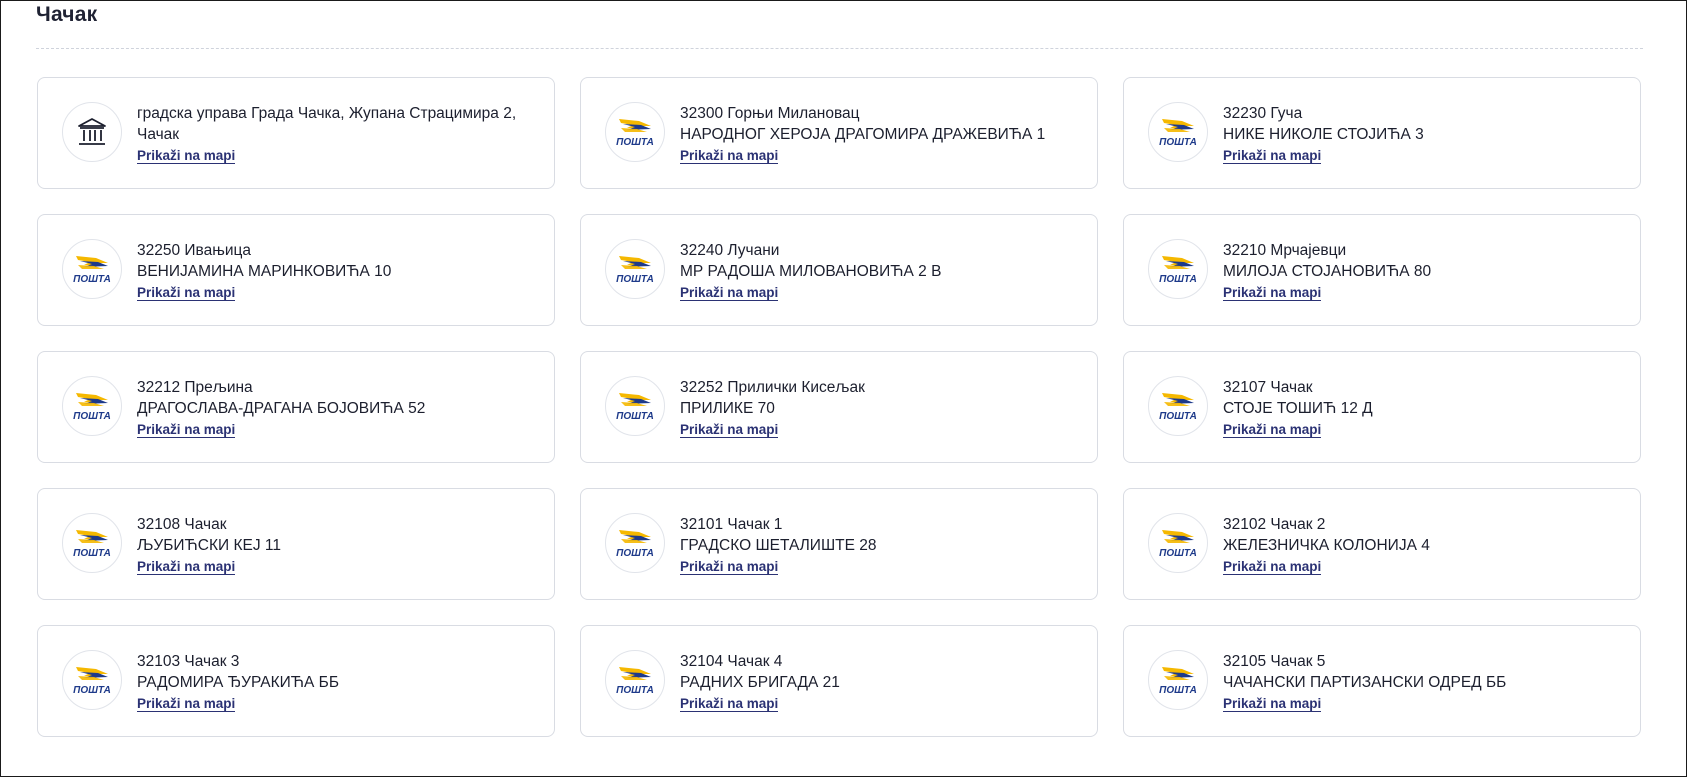 This screenshot has height=777, width=1687. Describe the element at coordinates (1285, 250) in the screenshot. I see `location-title: 32210 Мрчајевци` at that location.